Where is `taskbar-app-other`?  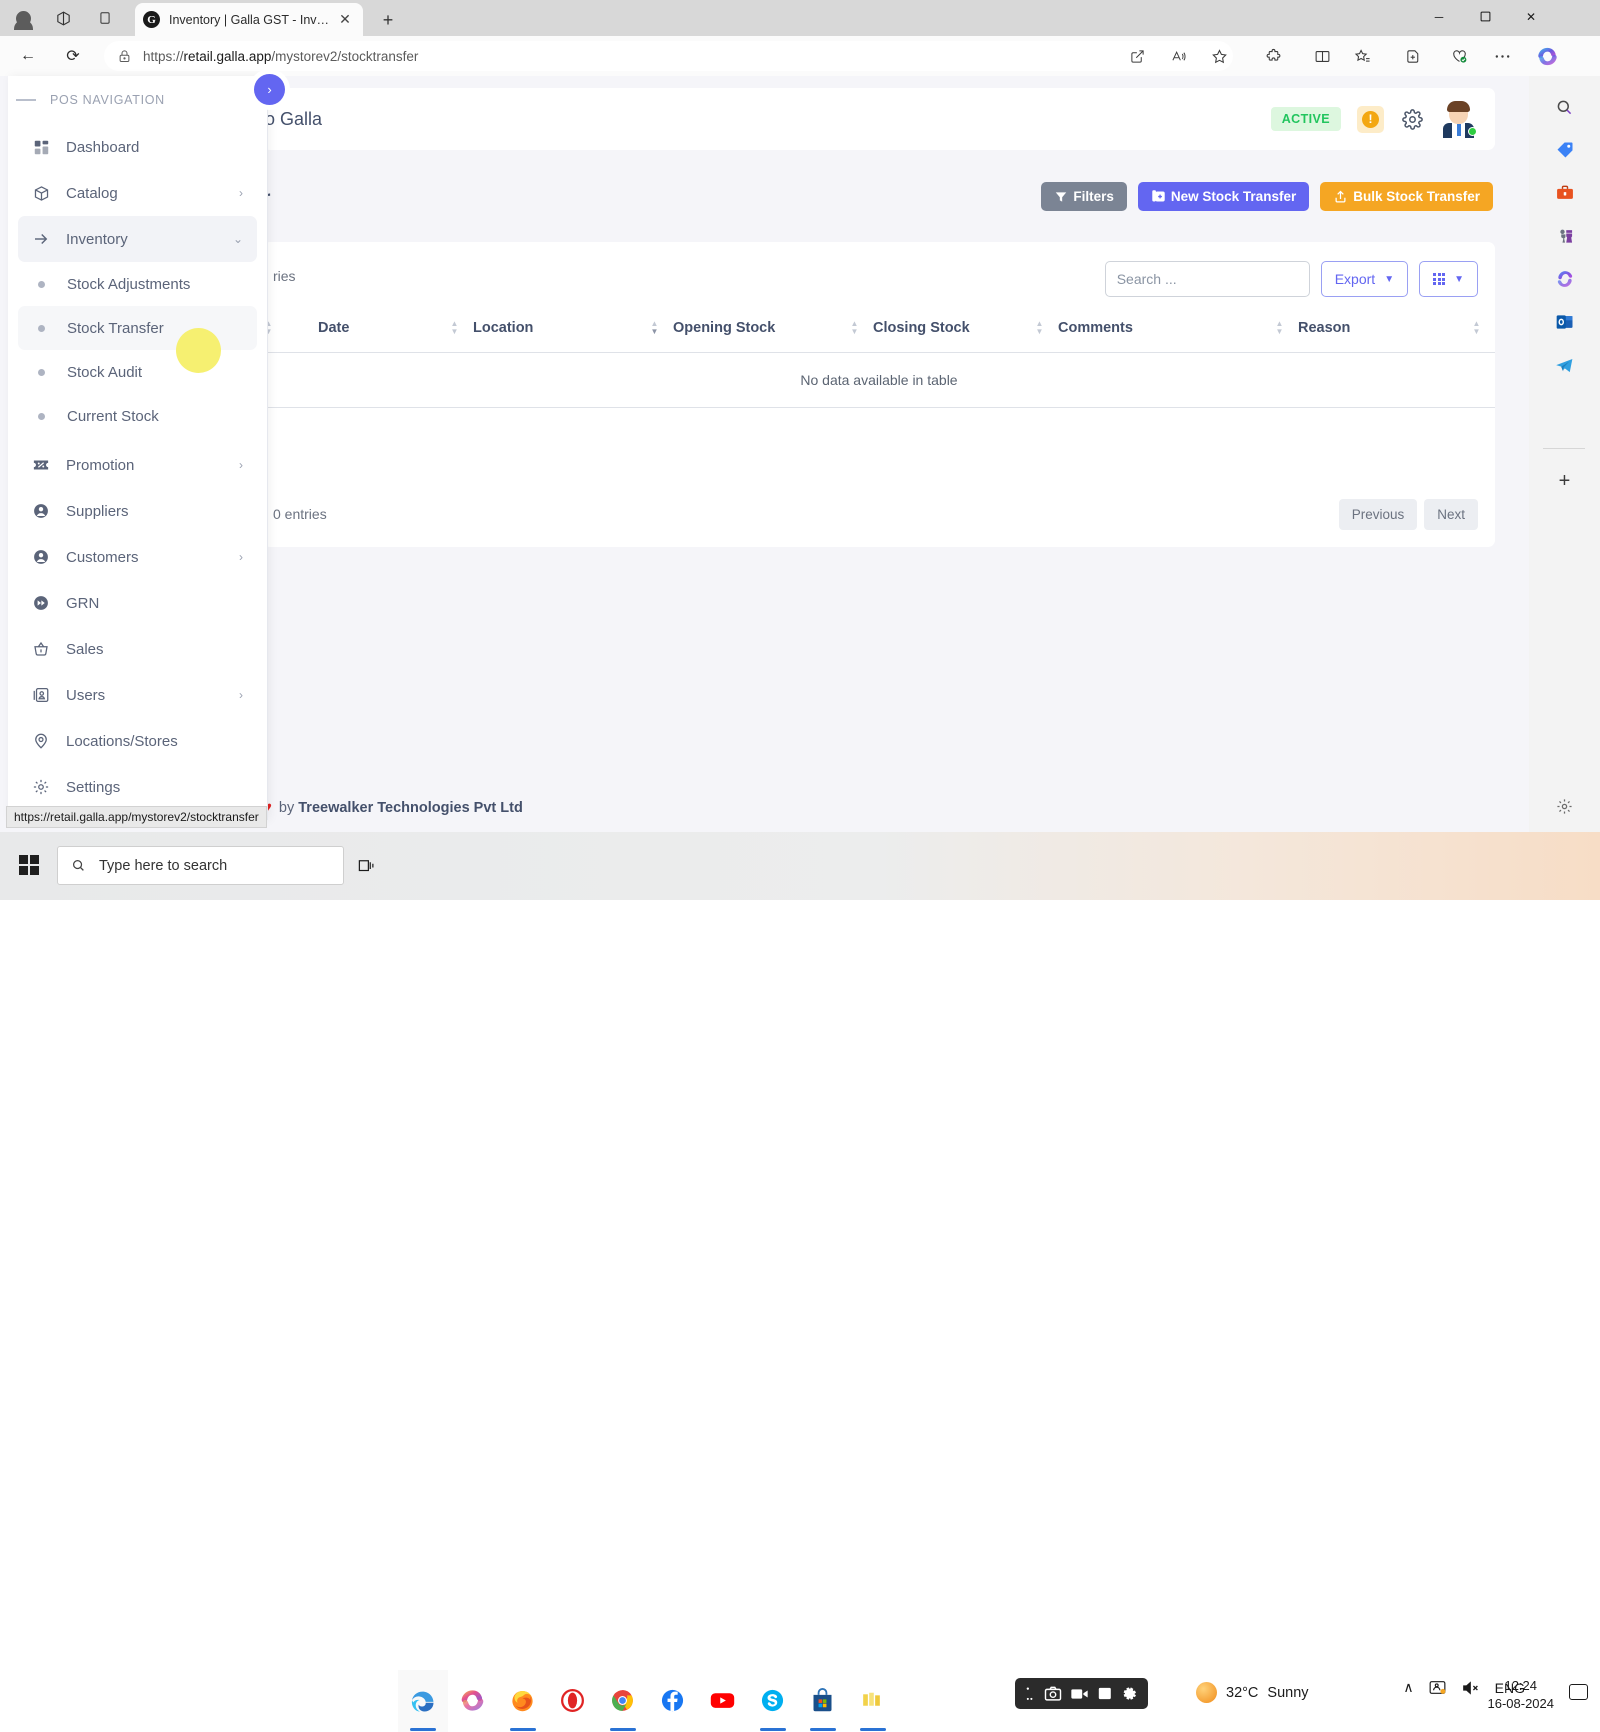
taskbar-app-other is located at coordinates (873, 1701).